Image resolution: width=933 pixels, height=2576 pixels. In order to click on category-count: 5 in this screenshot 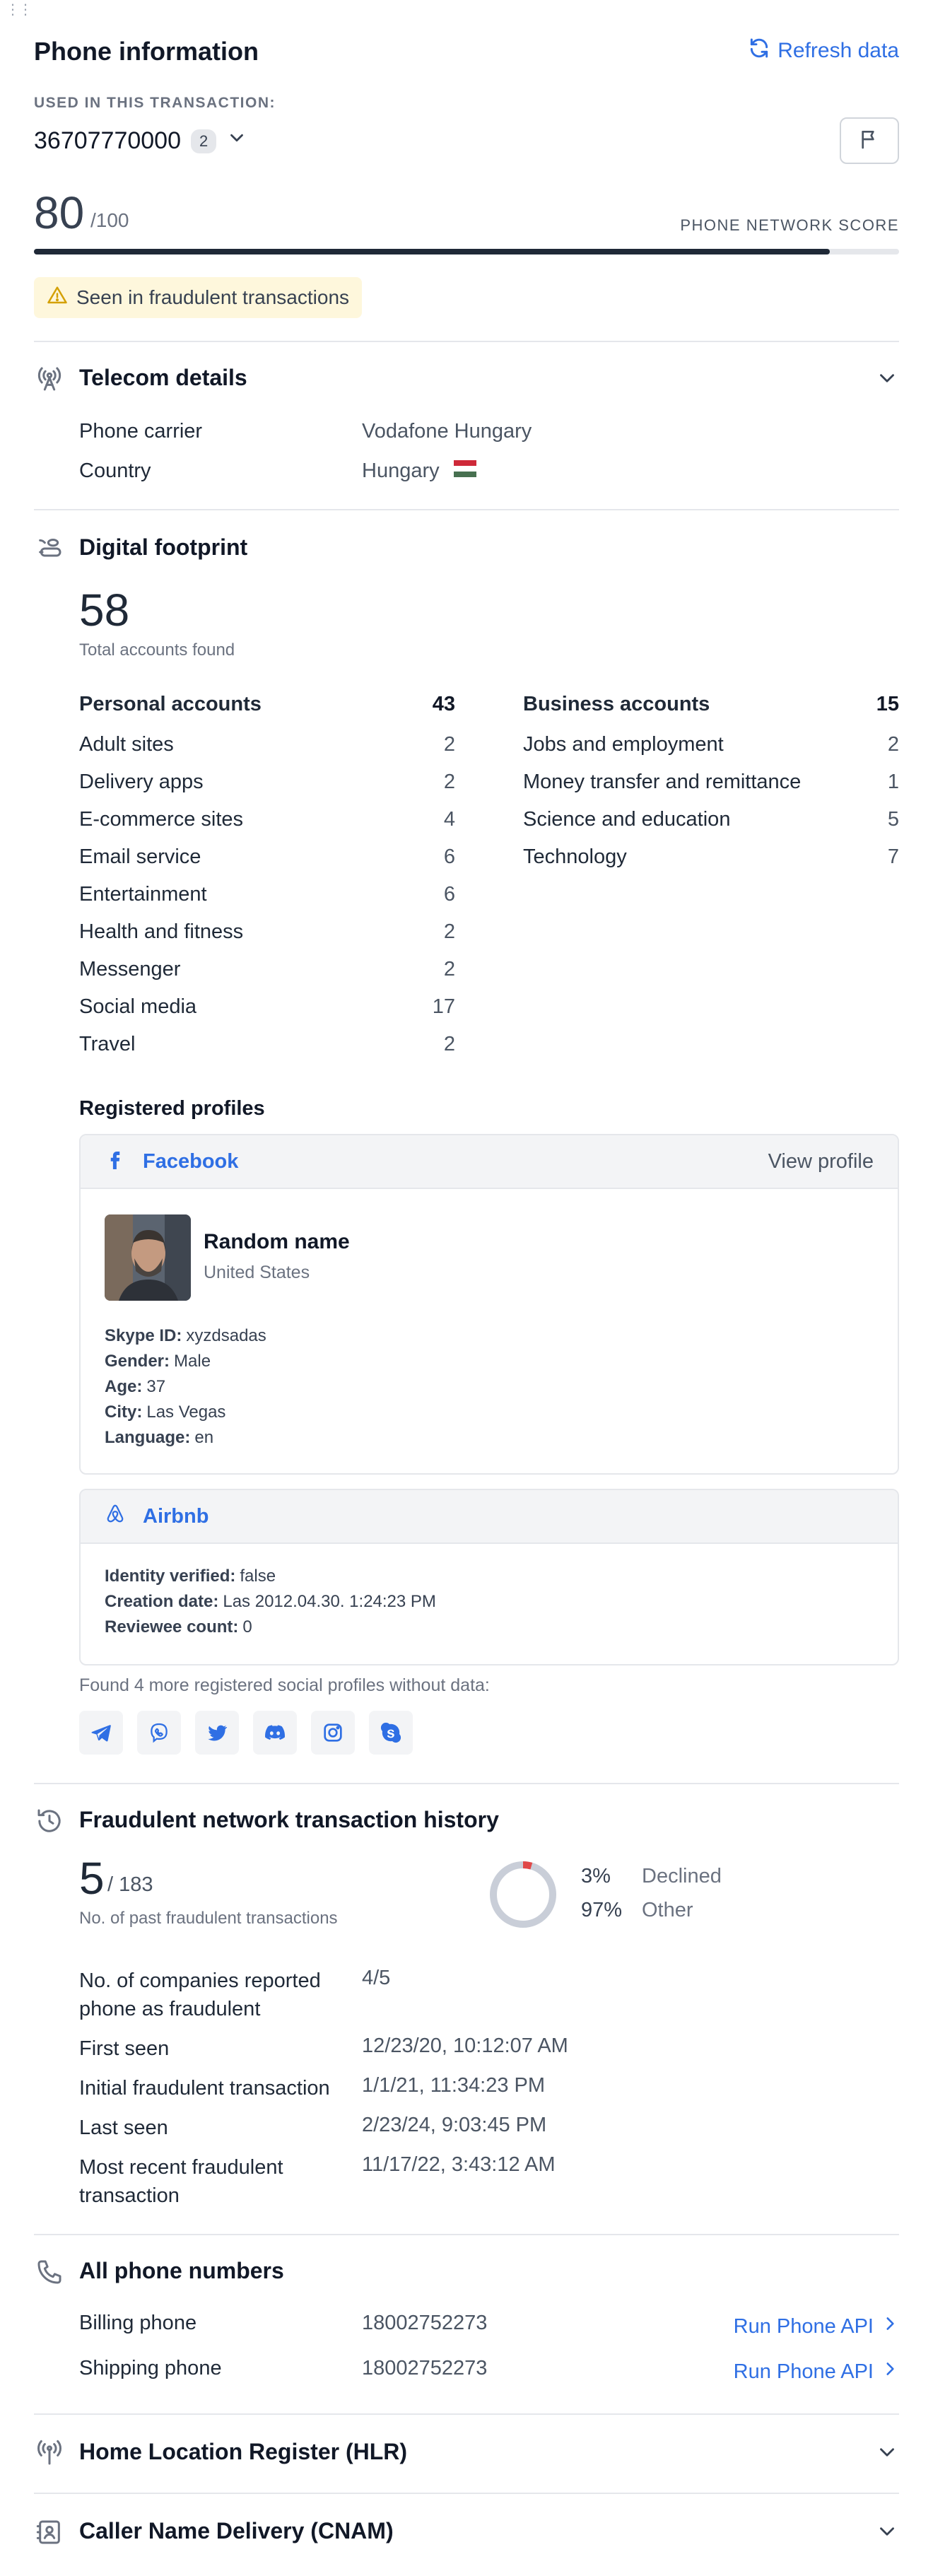, I will do `click(893, 819)`.